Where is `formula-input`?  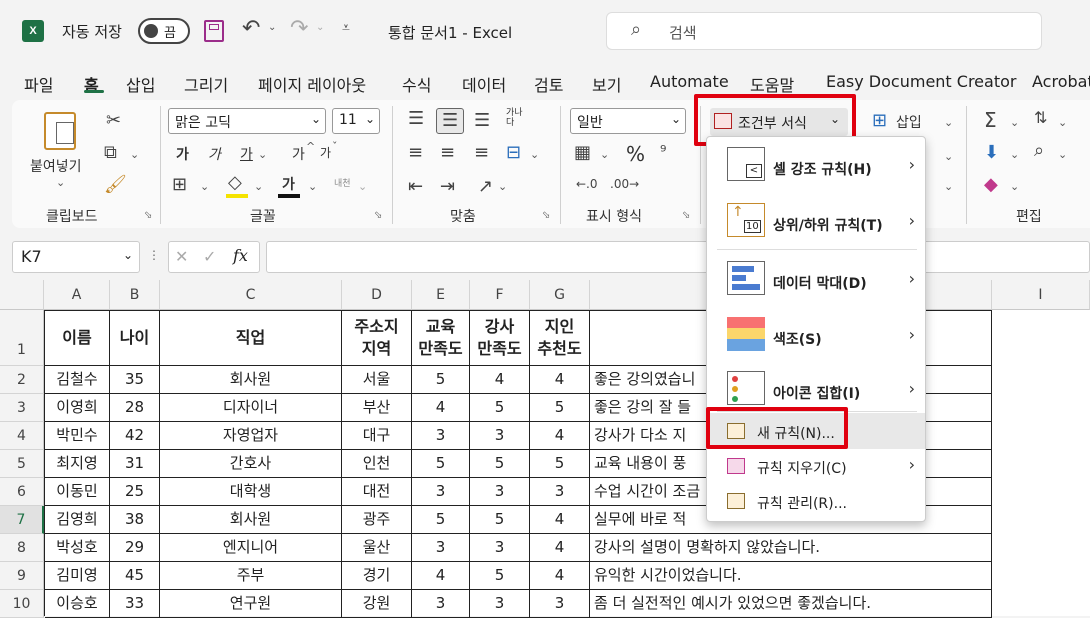
formula-input is located at coordinates (678, 257).